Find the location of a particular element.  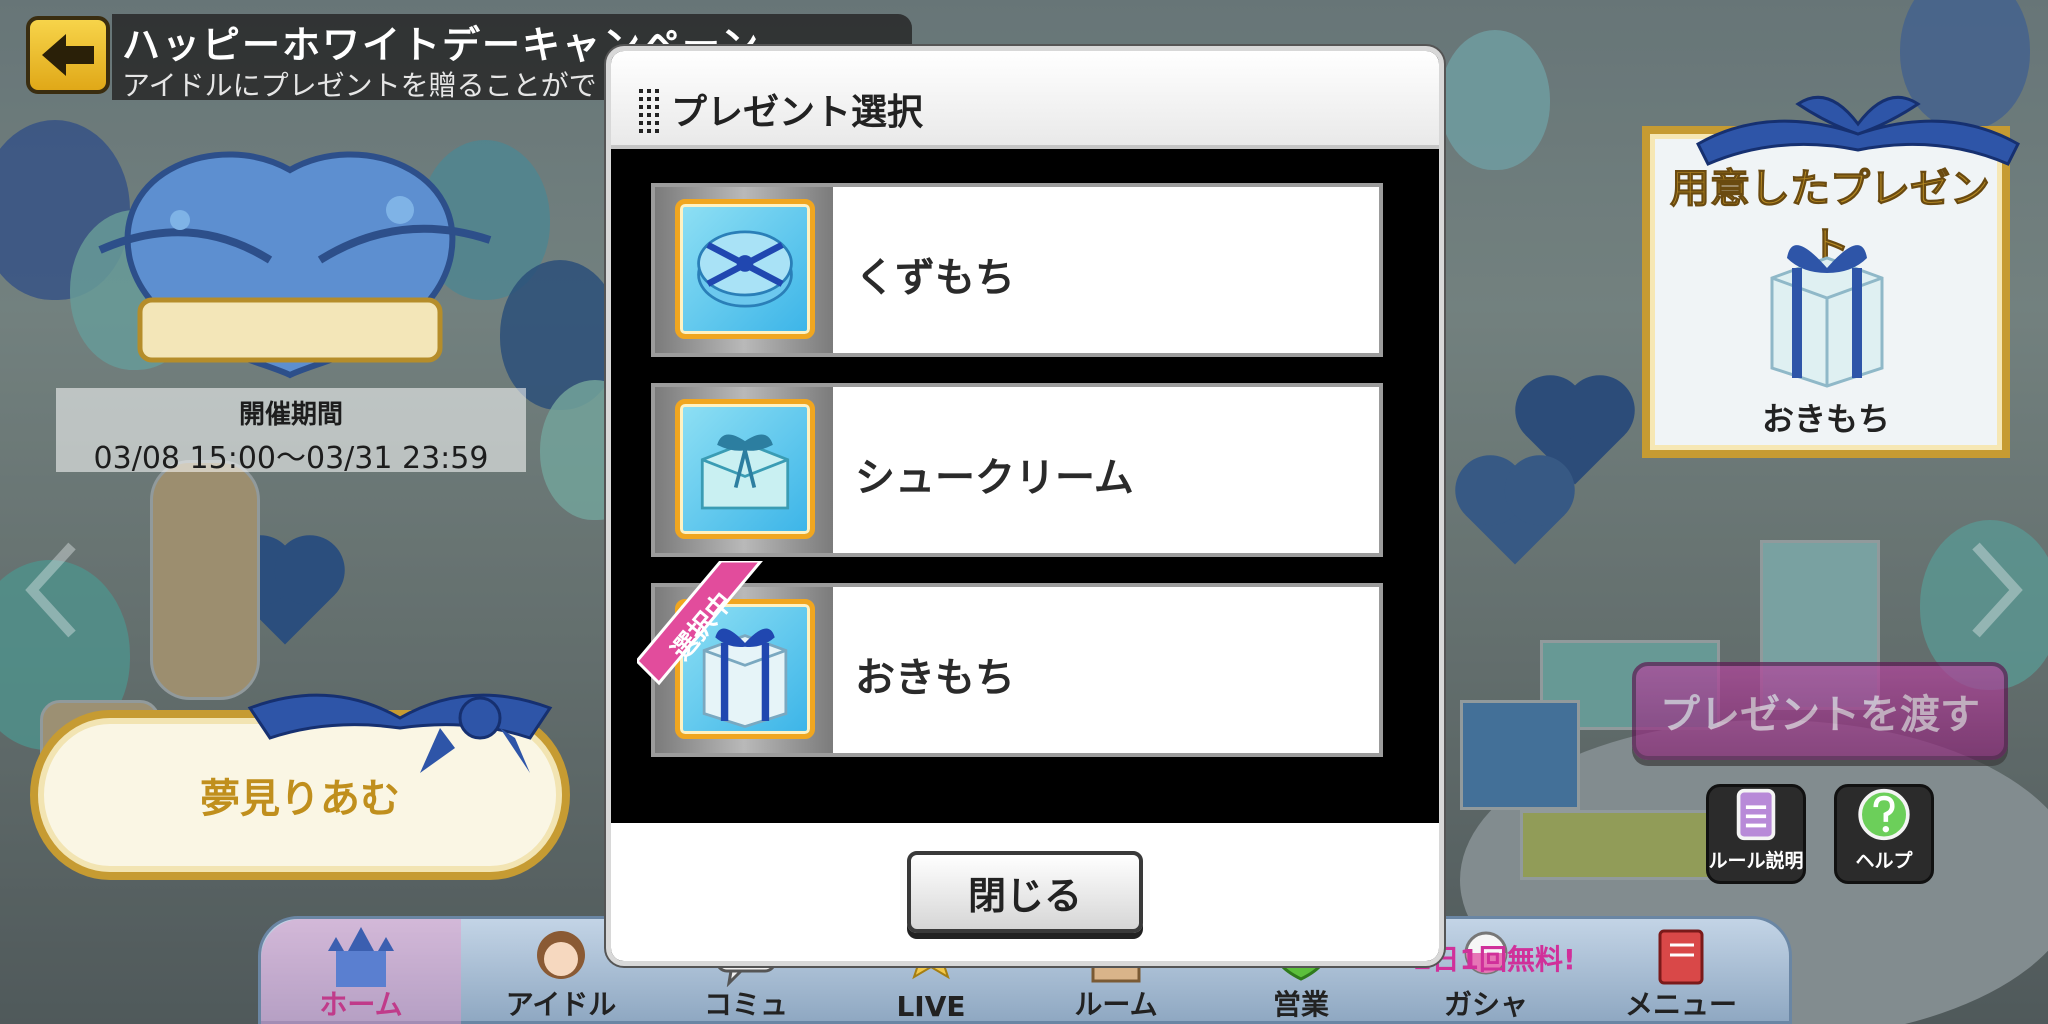

event-logo-icon is located at coordinates (295, 265).